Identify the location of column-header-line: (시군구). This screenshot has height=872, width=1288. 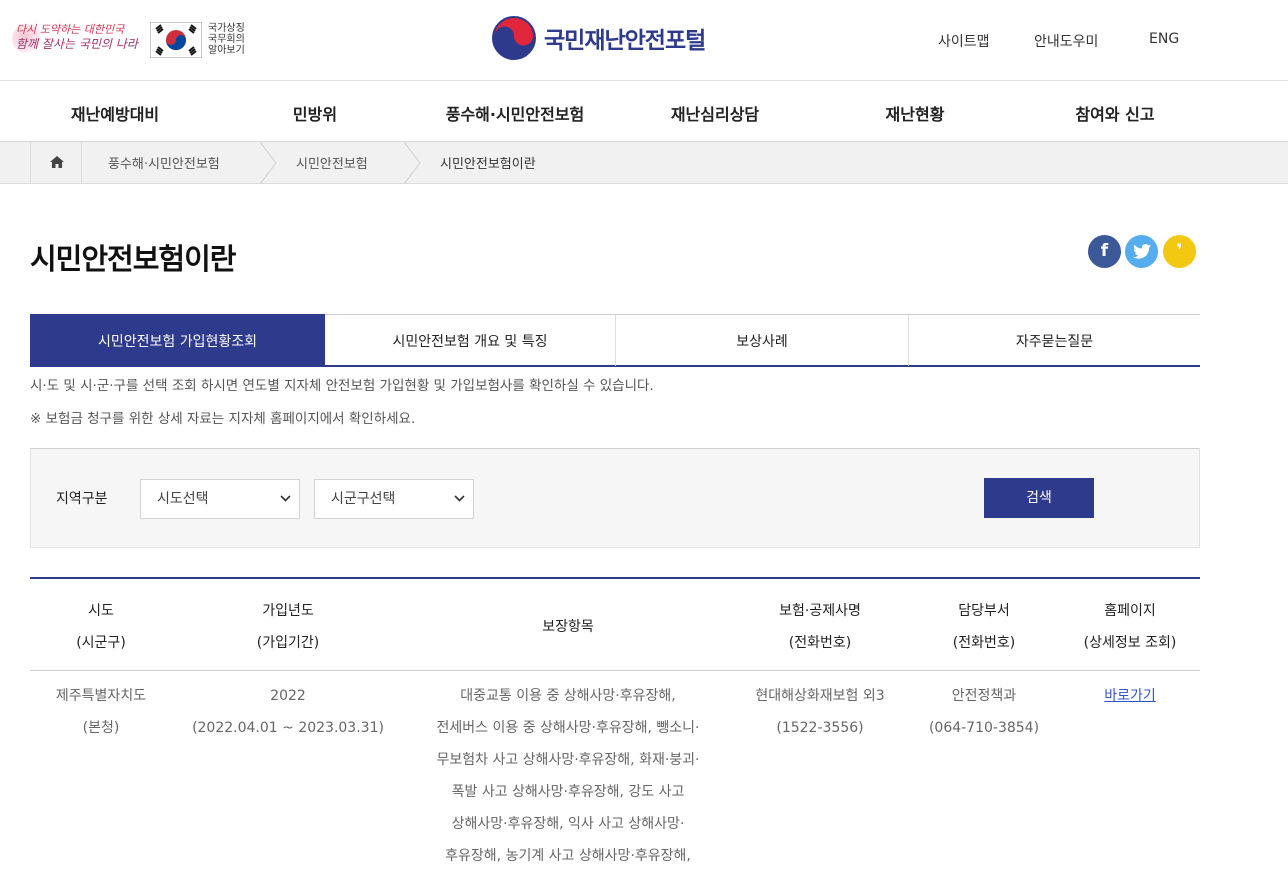
(101, 643).